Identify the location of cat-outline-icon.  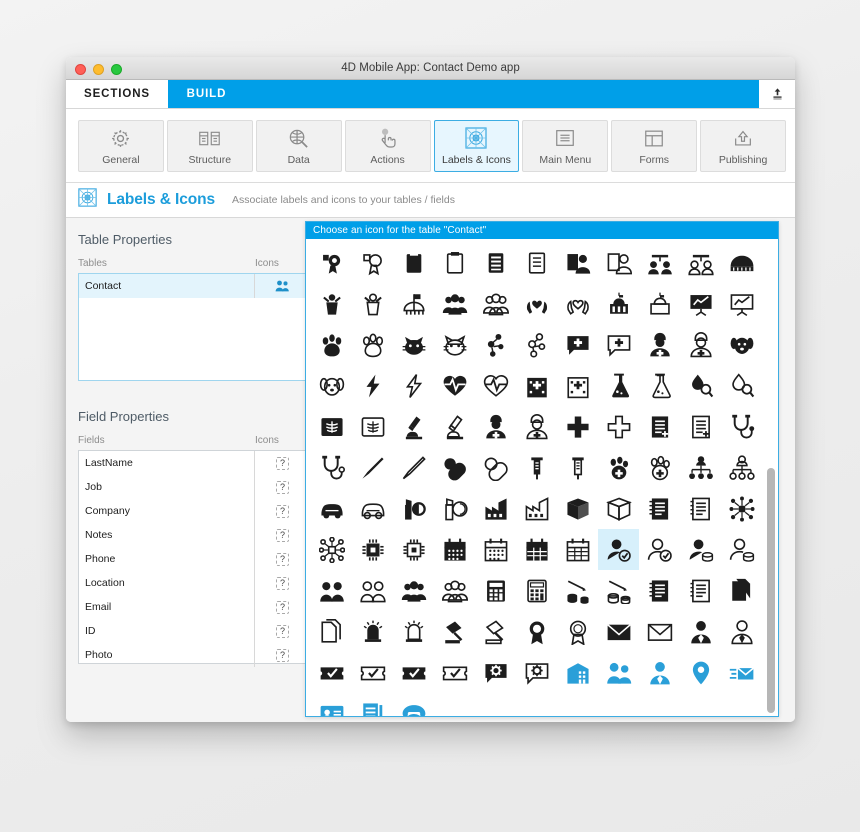
(454, 344).